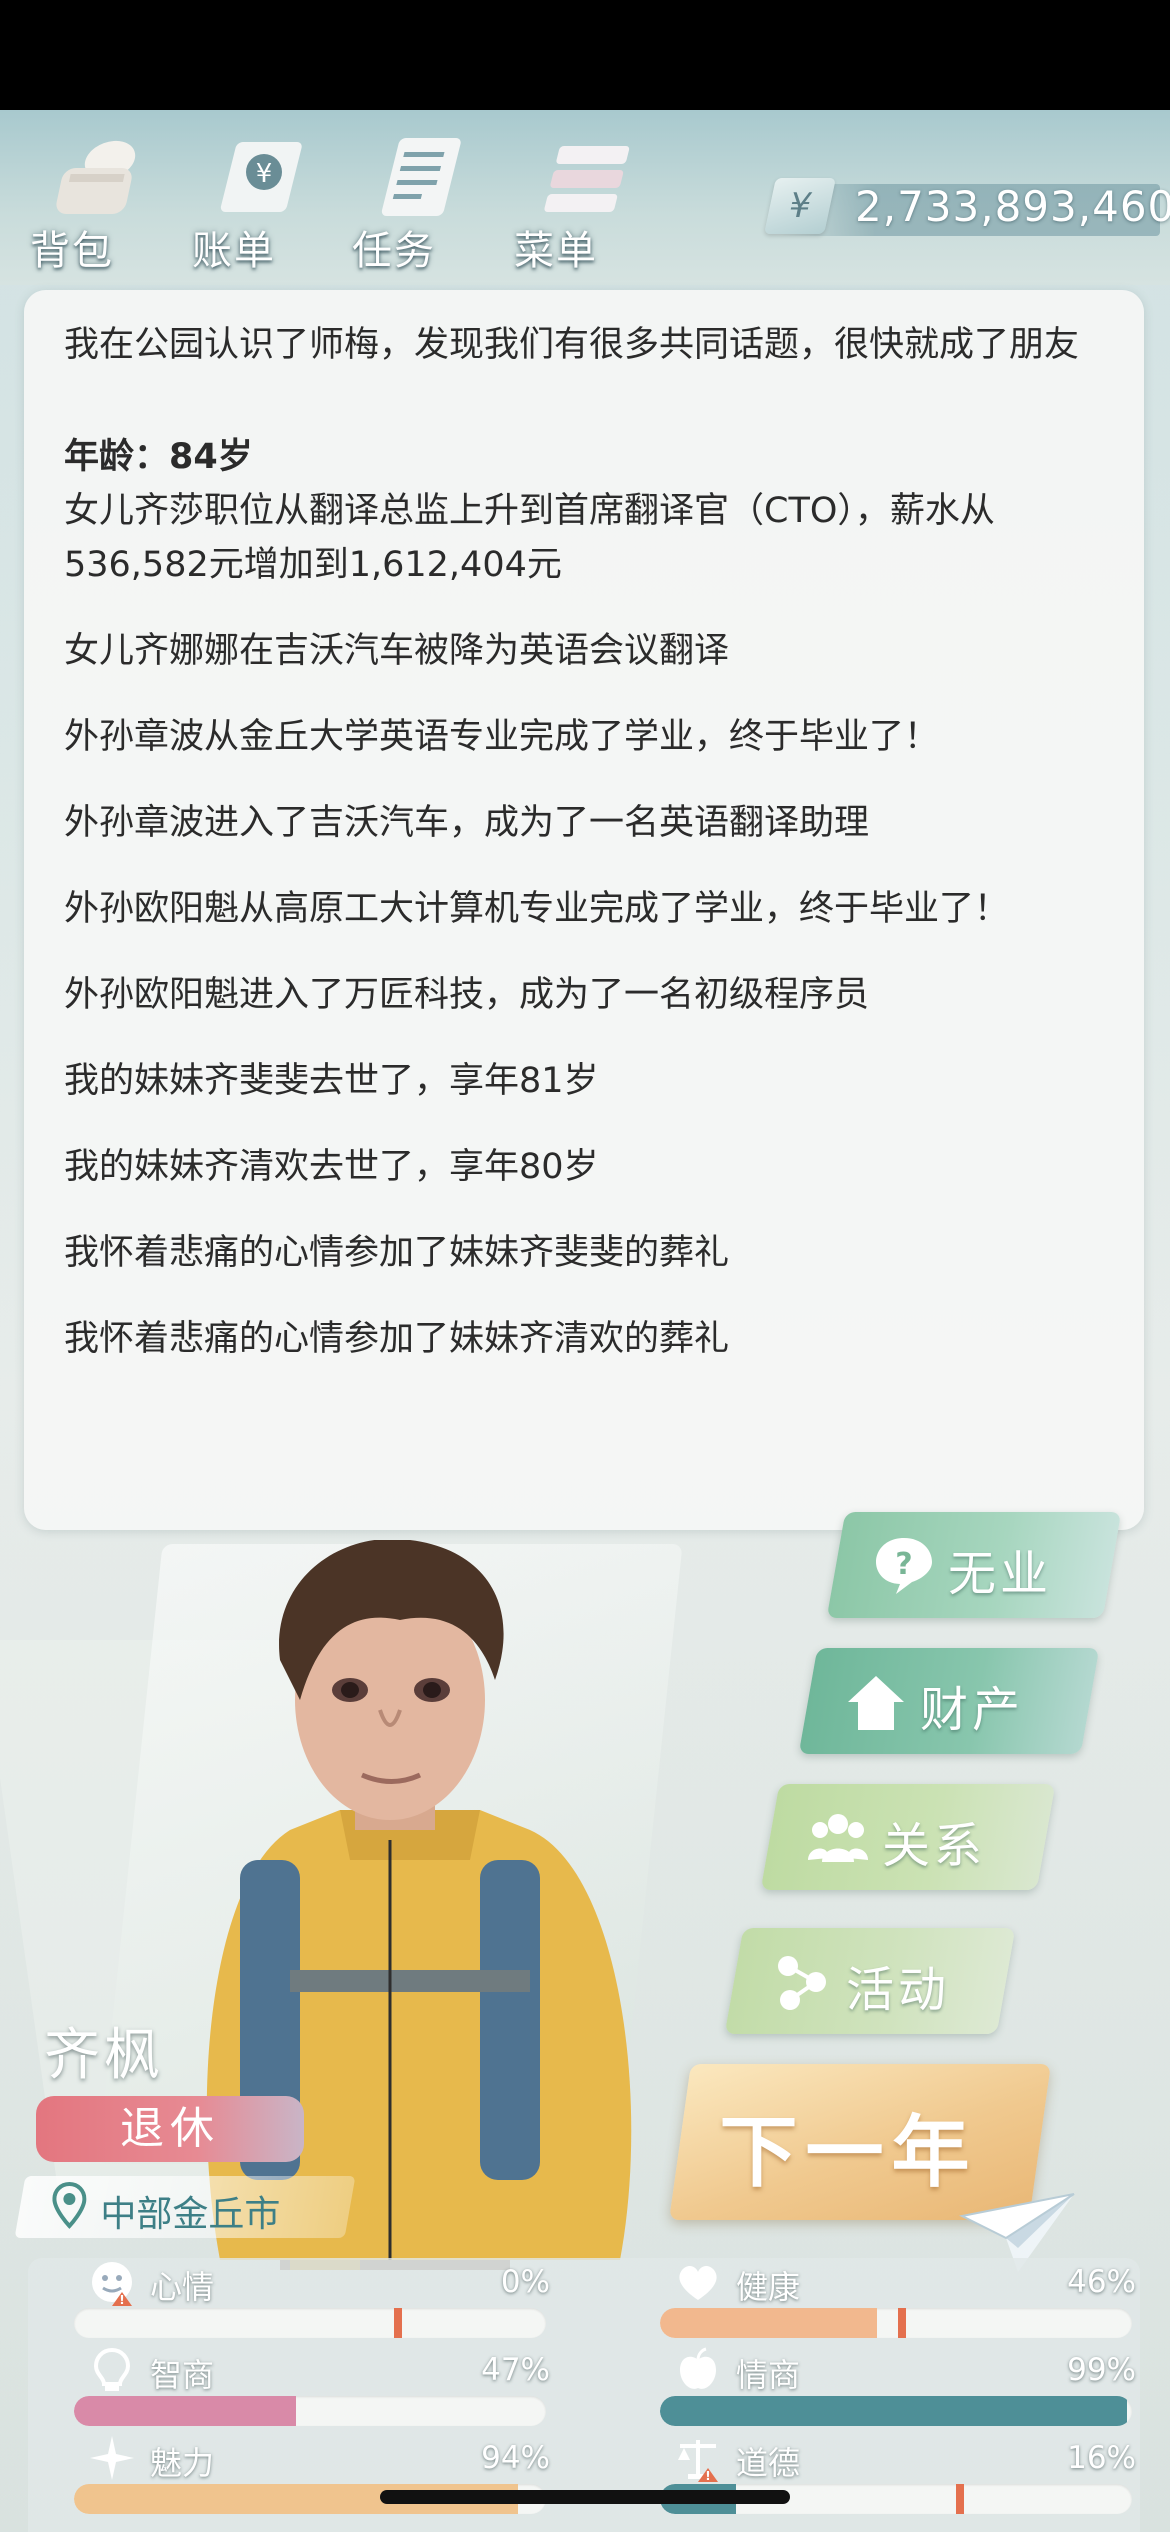 This screenshot has width=1170, height=2532. Describe the element at coordinates (398, 2323) in the screenshot. I see `stat-mood-marker` at that location.